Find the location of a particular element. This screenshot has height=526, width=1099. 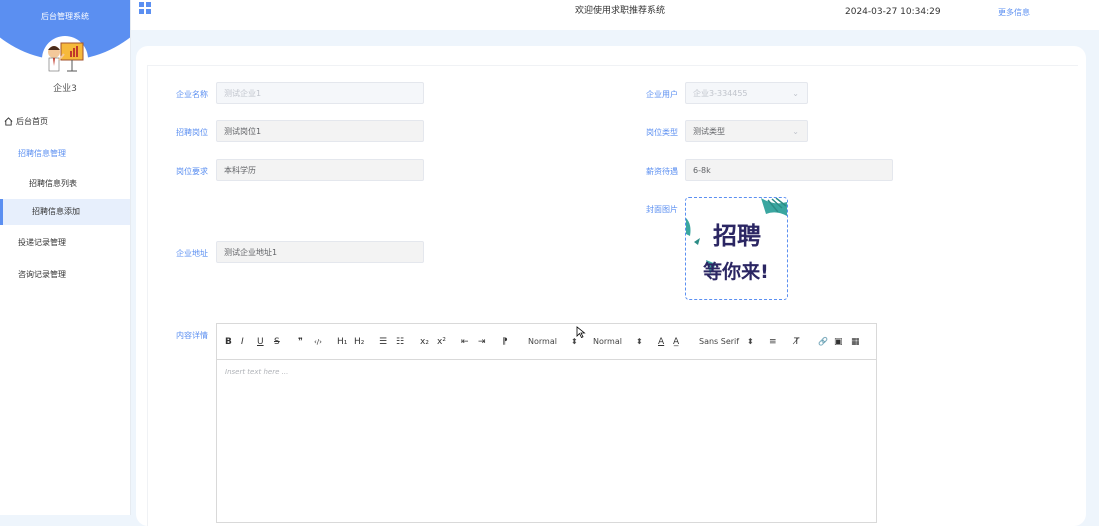

sidebar-item-job-management: 招聘信息管理 is located at coordinates (65, 154).